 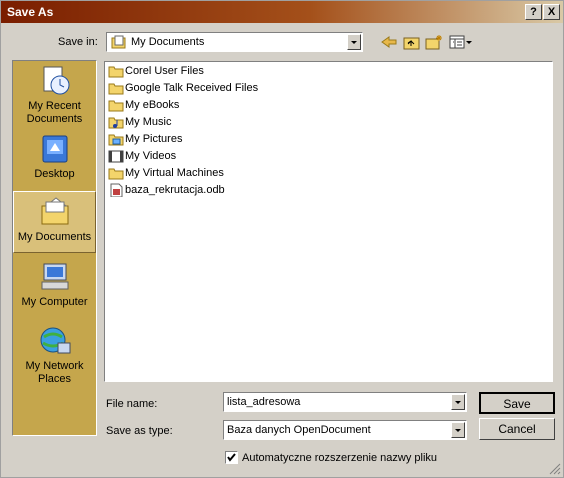 What do you see at coordinates (116, 190) in the screenshot?
I see `odb-file-icon` at bounding box center [116, 190].